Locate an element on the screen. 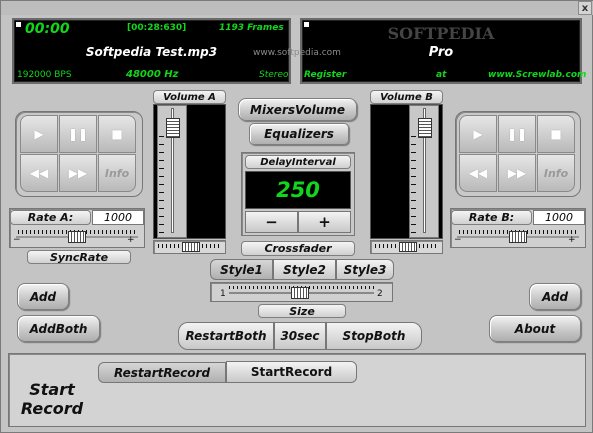 This screenshot has width=593, height=433. fast-forward-icon: ▶▶ is located at coordinates (517, 173).